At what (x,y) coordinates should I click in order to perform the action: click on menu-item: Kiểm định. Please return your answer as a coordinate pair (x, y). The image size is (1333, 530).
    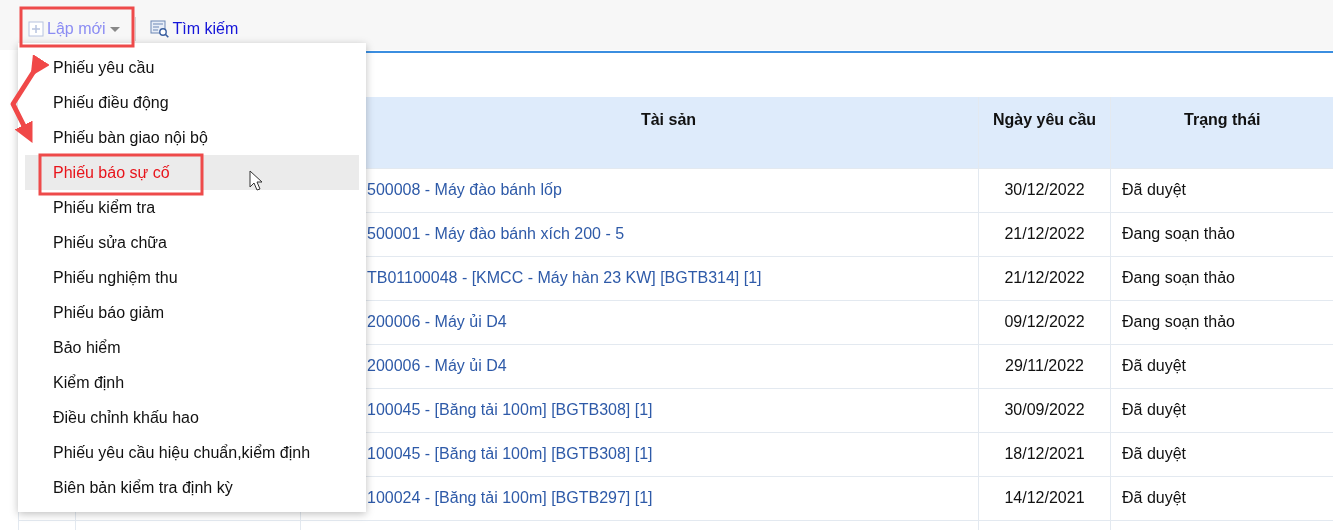
    Looking at the image, I should click on (192, 382).